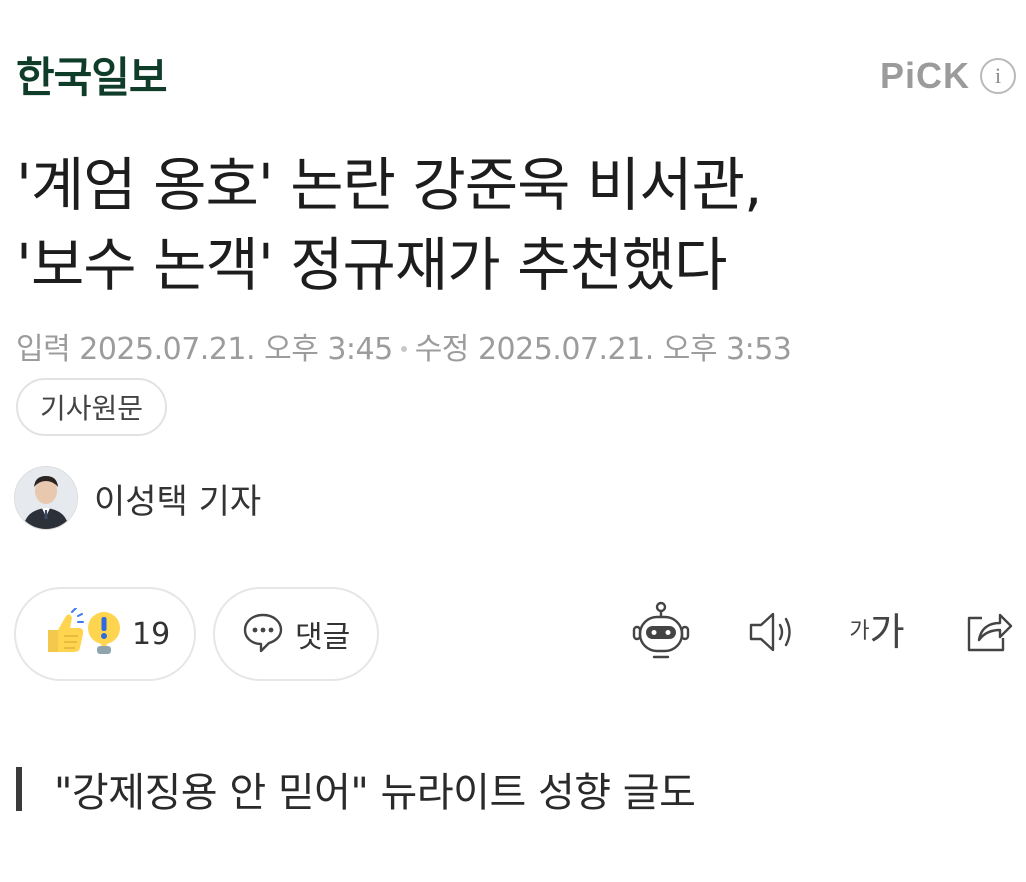  I want to click on font-size-small-label: 가, so click(859, 631).